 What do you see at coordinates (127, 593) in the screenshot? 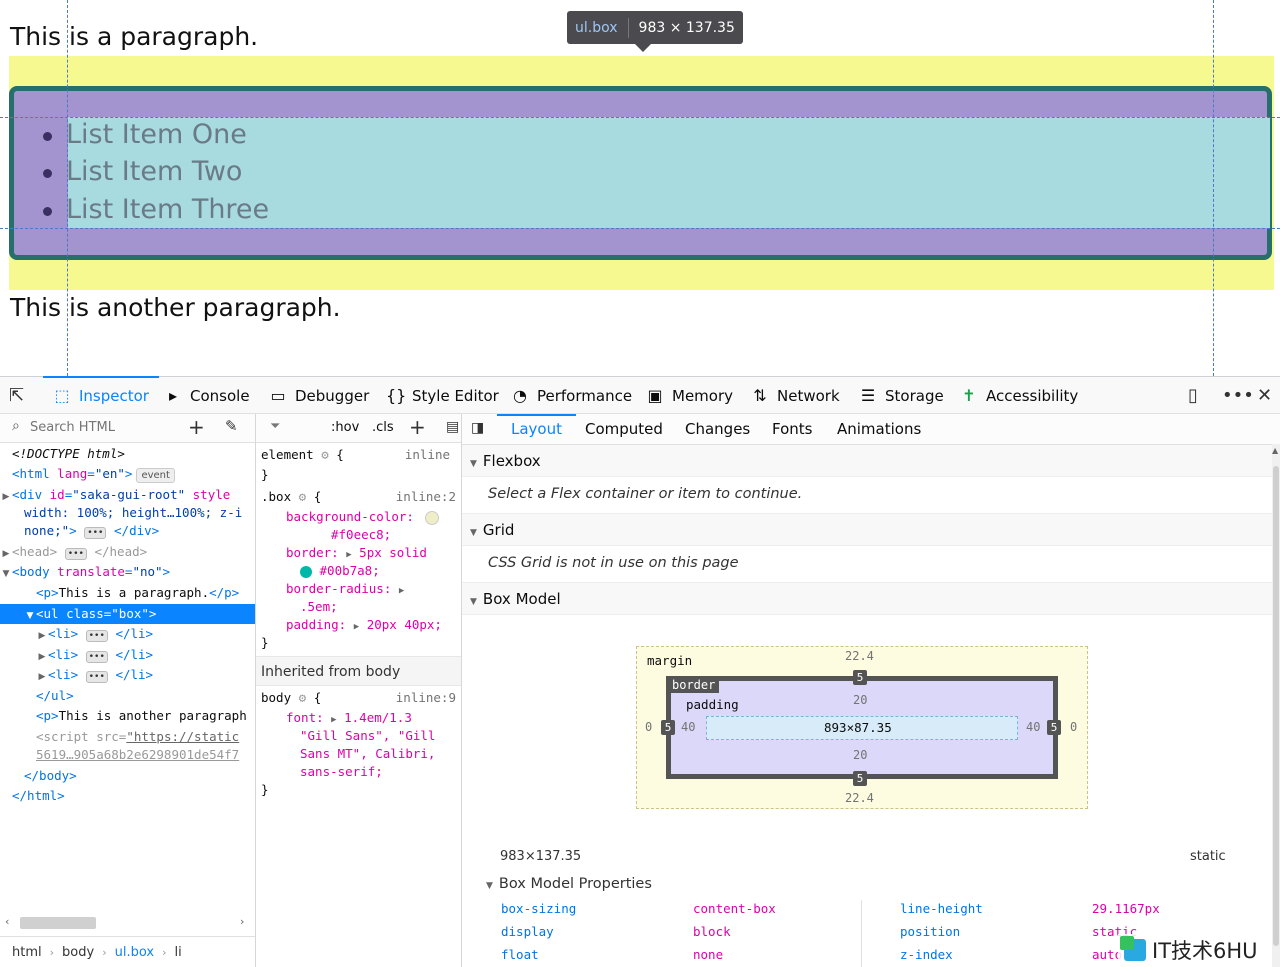
I see `markup-line-p1: <p>This is a paragraph.</p>` at bounding box center [127, 593].